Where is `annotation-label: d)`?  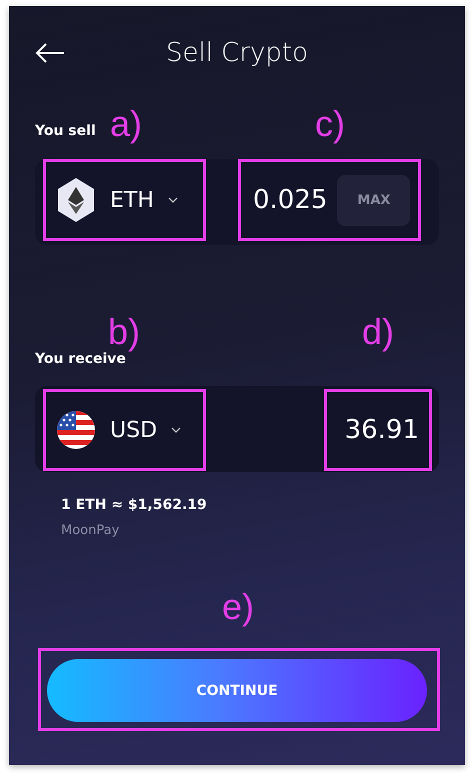
annotation-label: d) is located at coordinates (378, 332).